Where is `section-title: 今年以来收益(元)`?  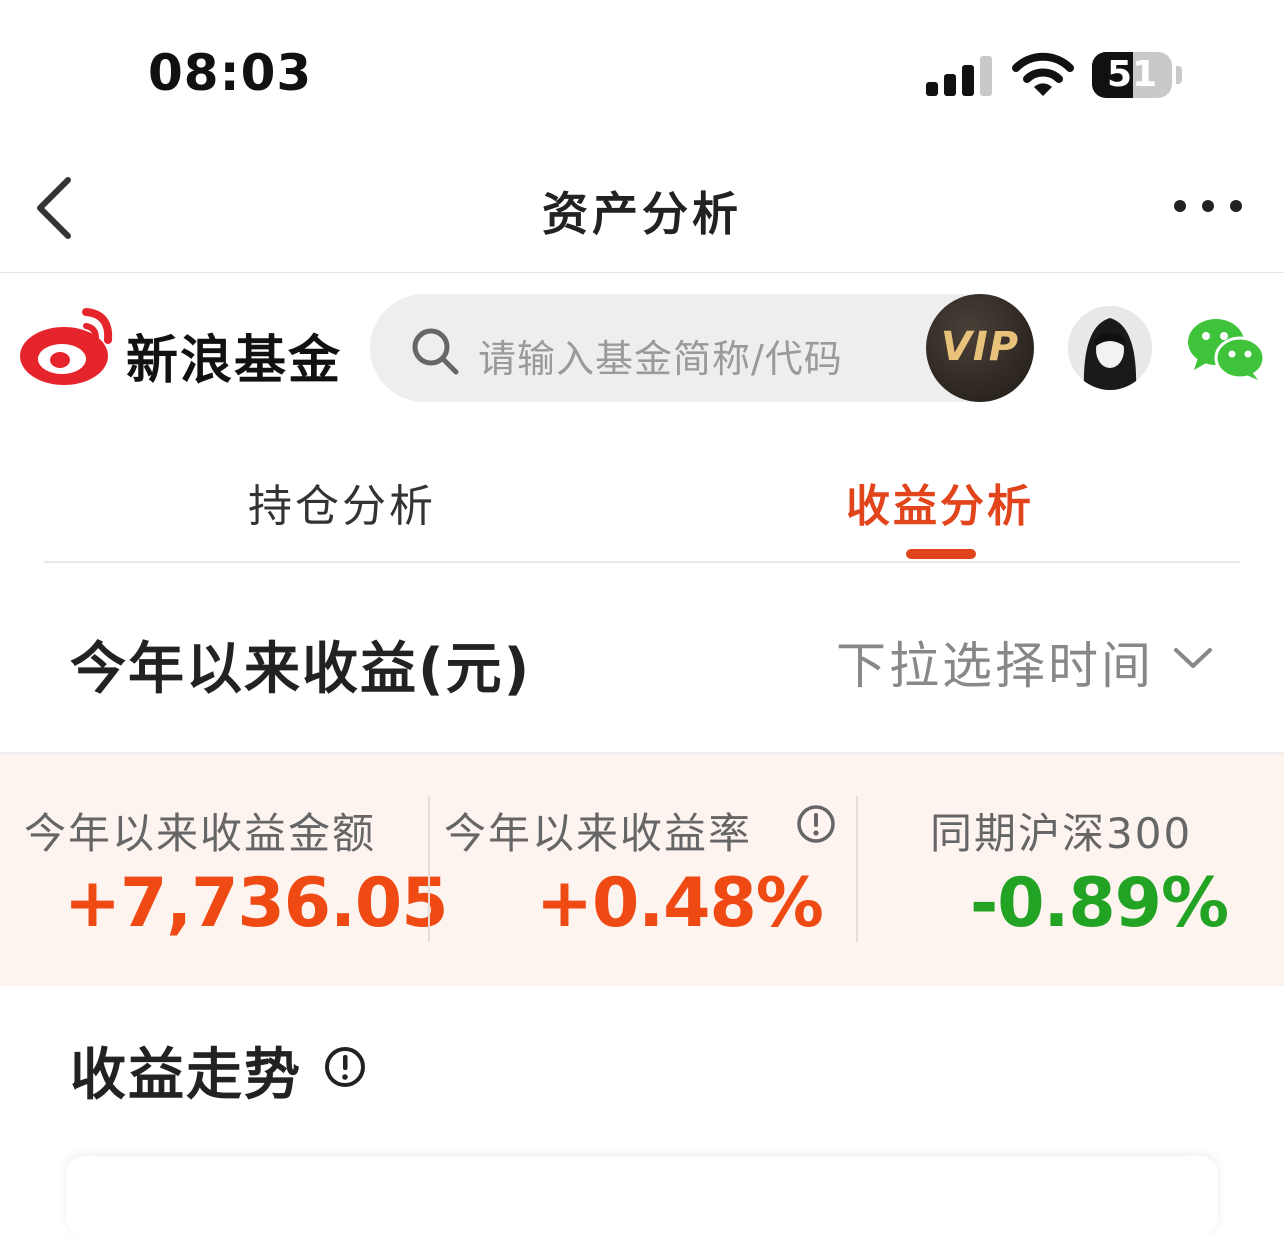 section-title: 今年以来收益(元) is located at coordinates (301, 669).